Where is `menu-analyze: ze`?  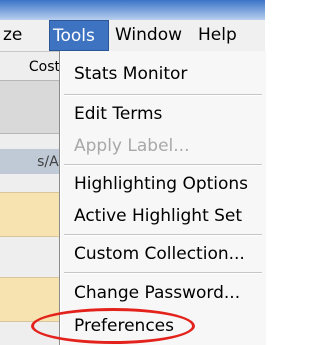 menu-analyze: ze is located at coordinates (24, 35).